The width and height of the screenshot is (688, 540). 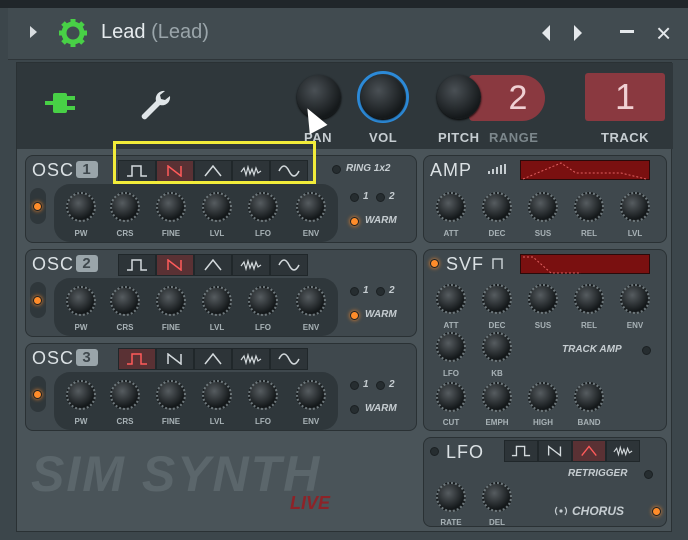 I want to click on osc2-env-knob, so click(x=311, y=301).